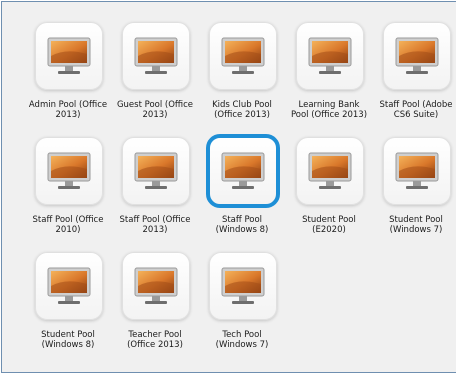 This screenshot has height=373, width=456. I want to click on pool-item: Student Pool (E2020), so click(326, 194).